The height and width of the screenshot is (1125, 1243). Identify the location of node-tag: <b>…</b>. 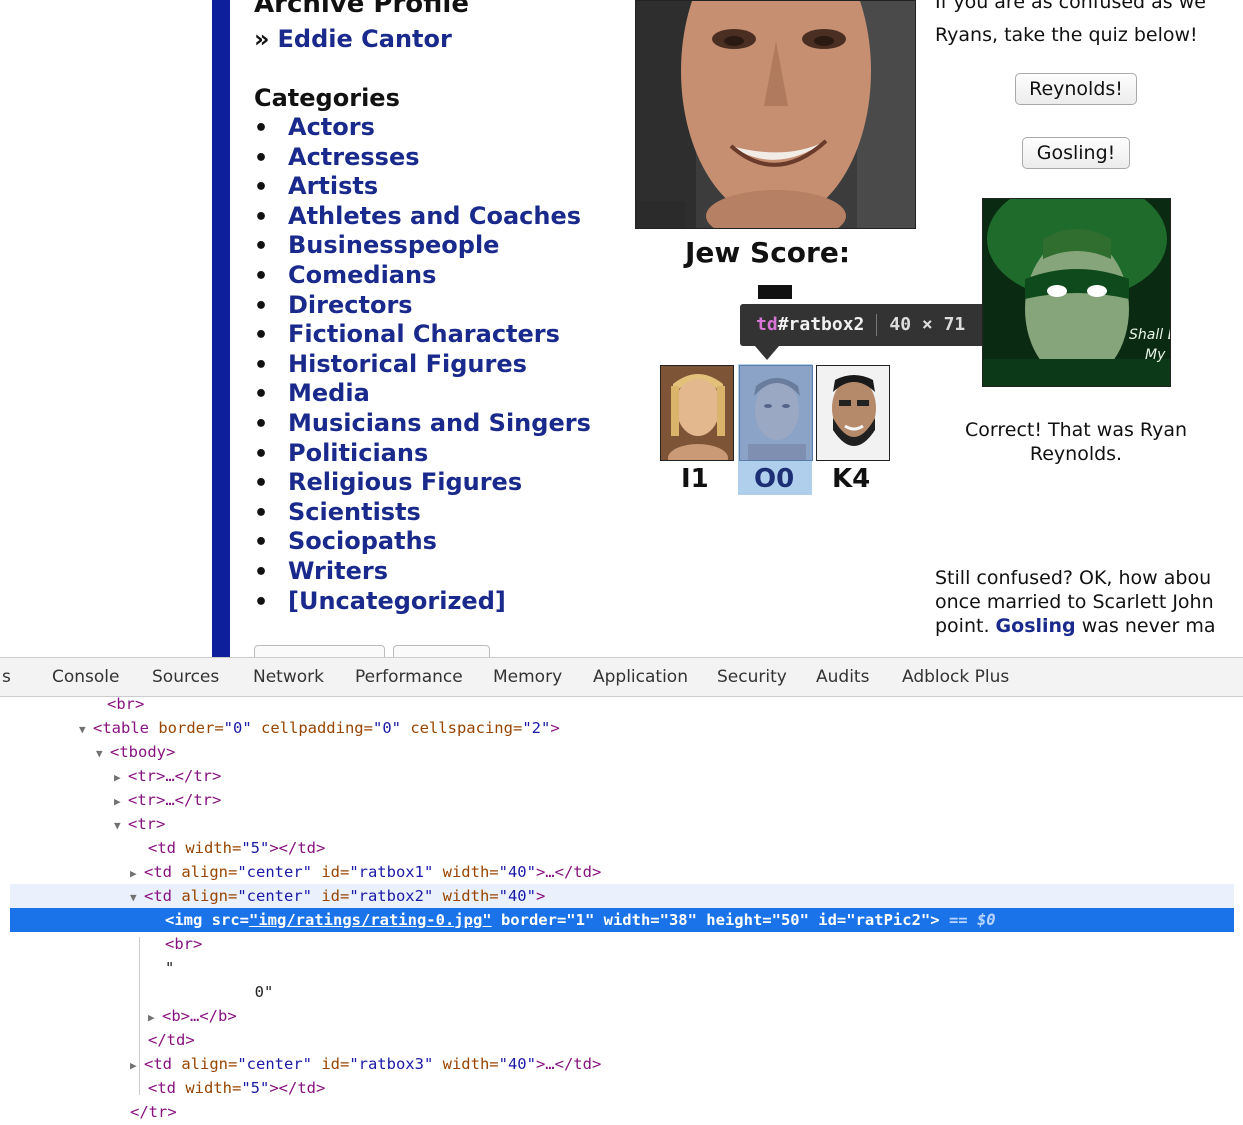
(199, 1016).